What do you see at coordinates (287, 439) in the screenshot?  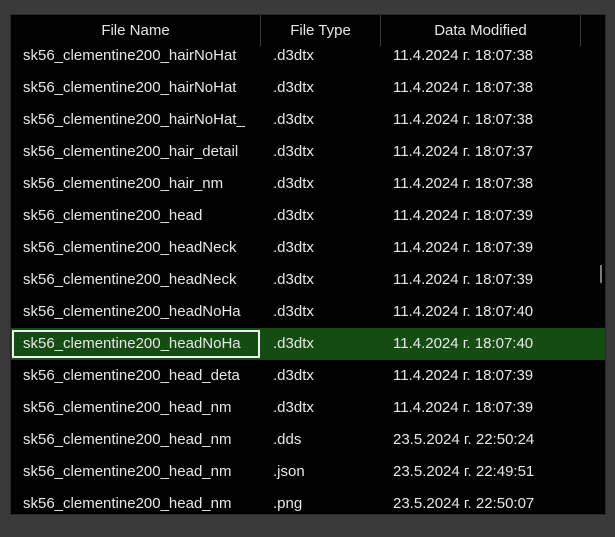 I see `file-type-cell: .dds` at bounding box center [287, 439].